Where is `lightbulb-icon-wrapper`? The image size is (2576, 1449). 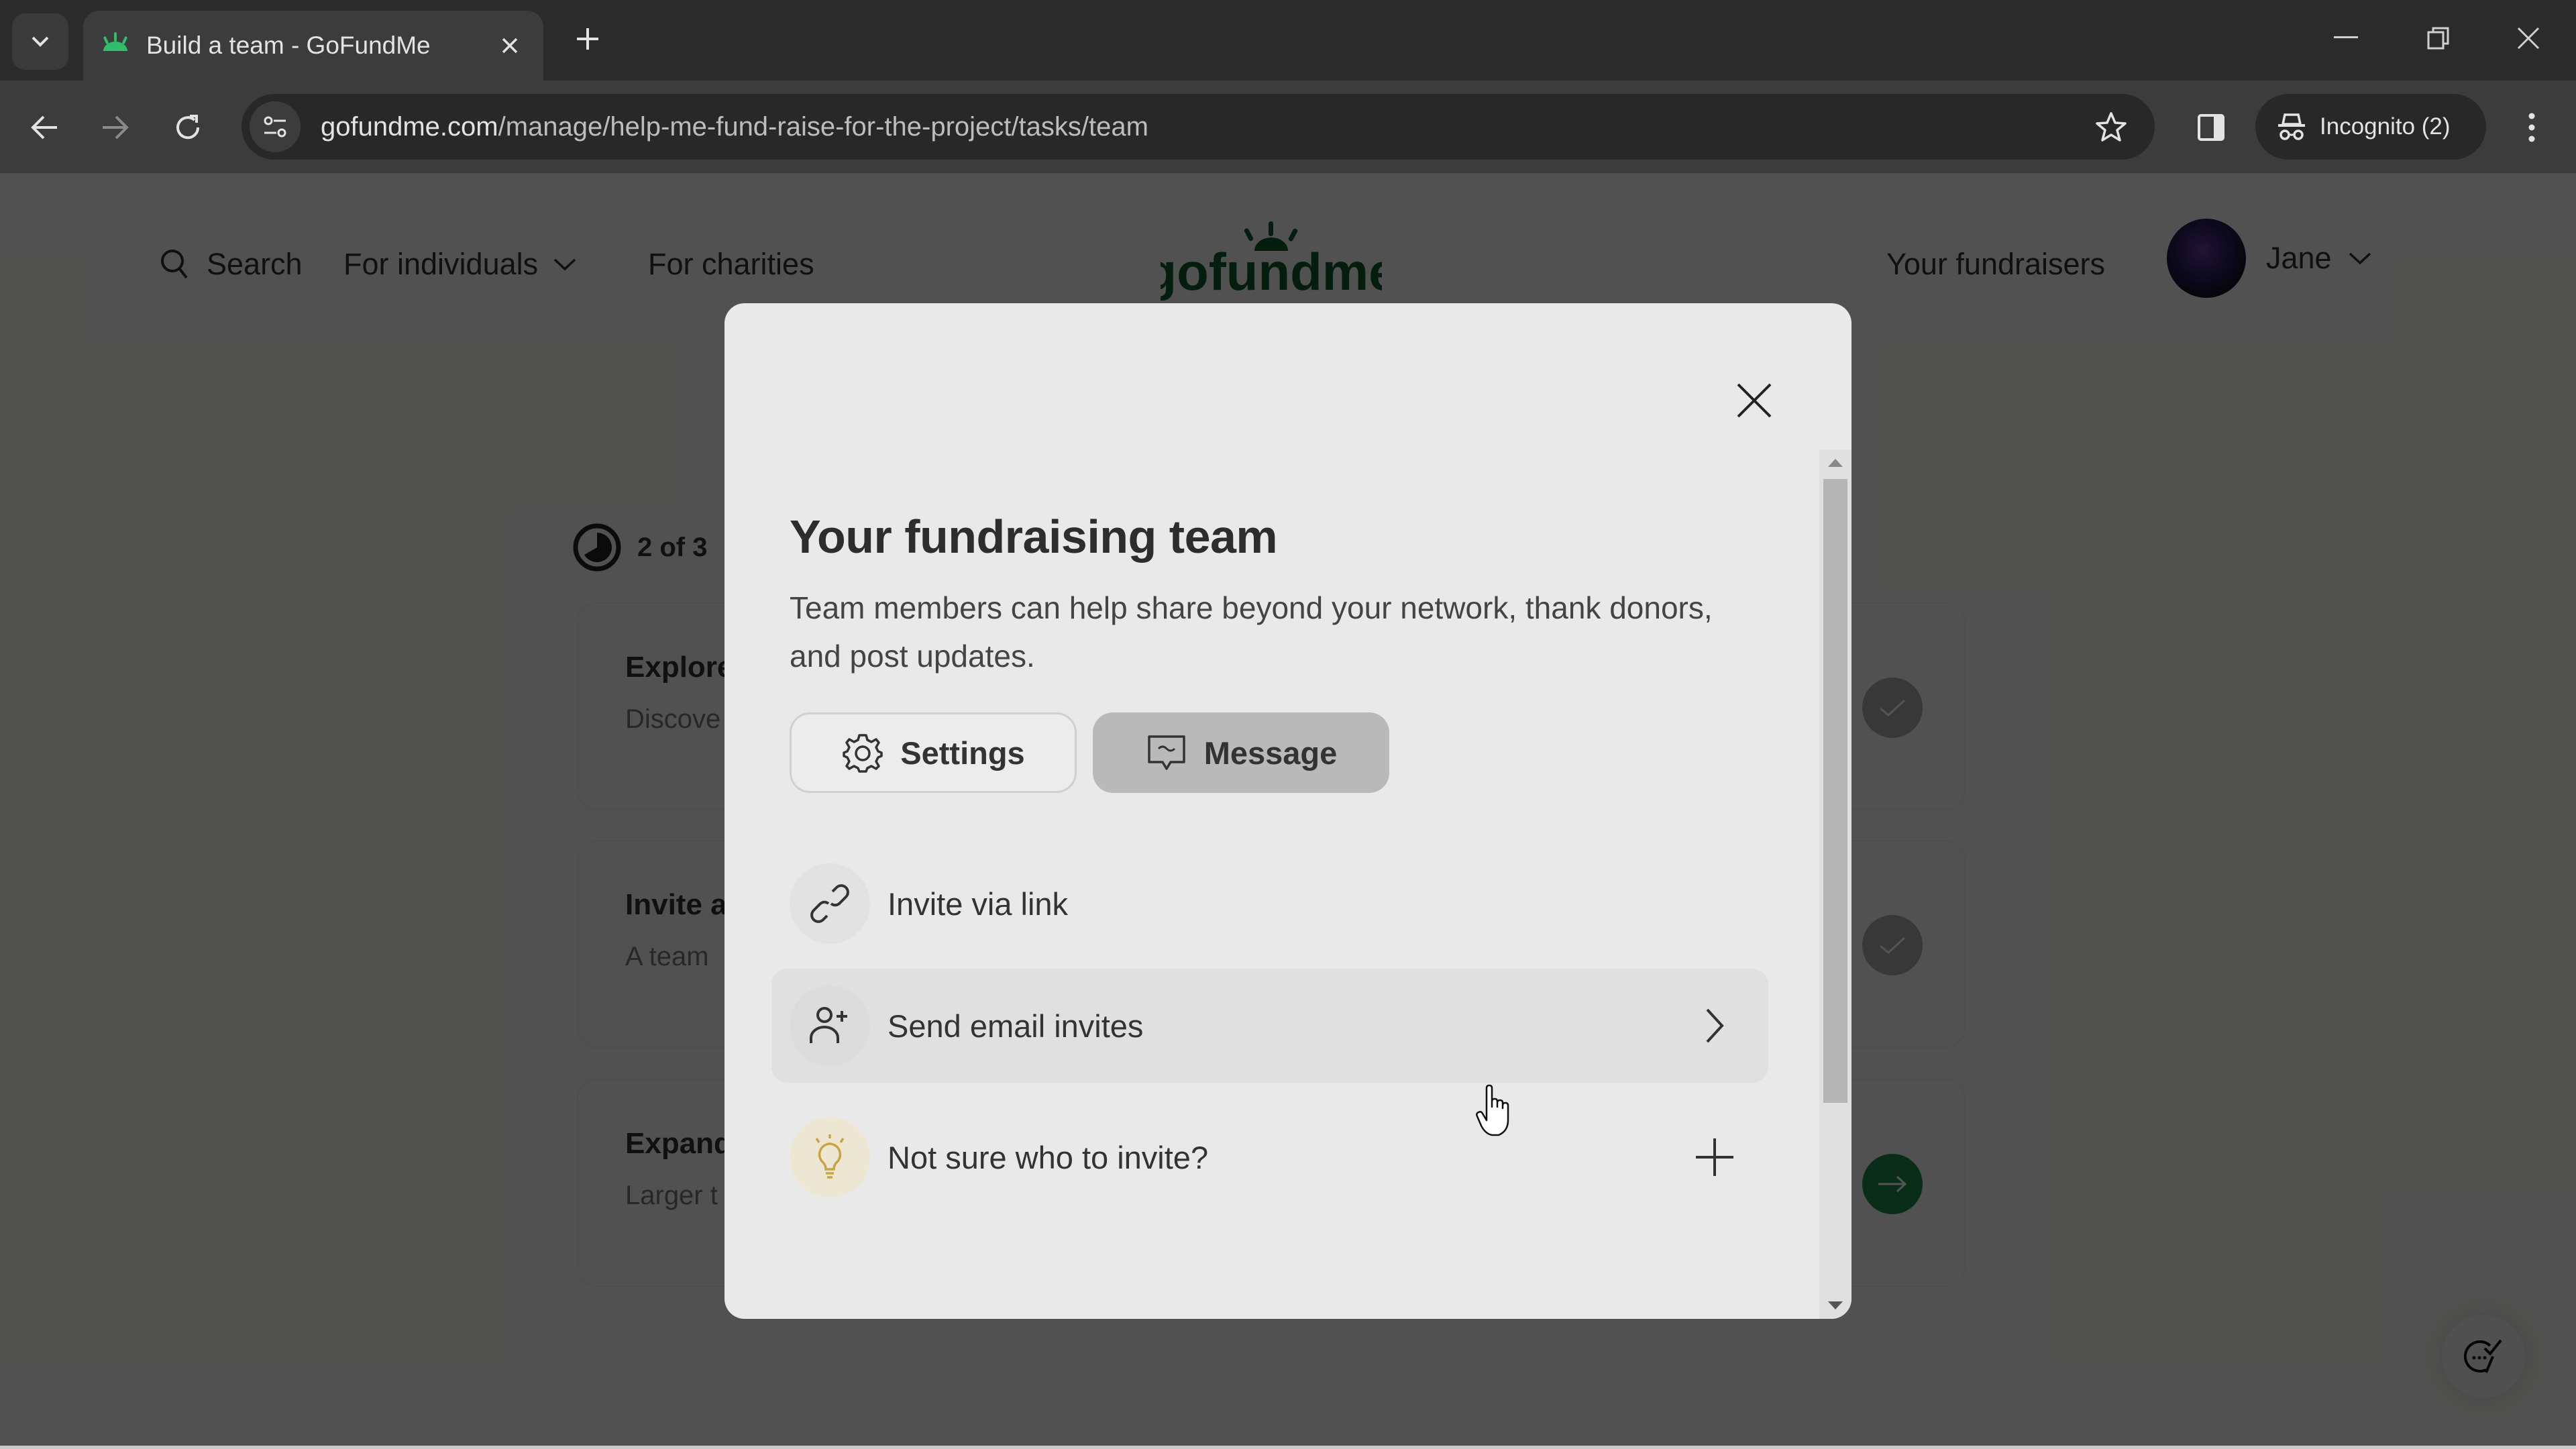
lightbulb-icon-wrapper is located at coordinates (830, 1157).